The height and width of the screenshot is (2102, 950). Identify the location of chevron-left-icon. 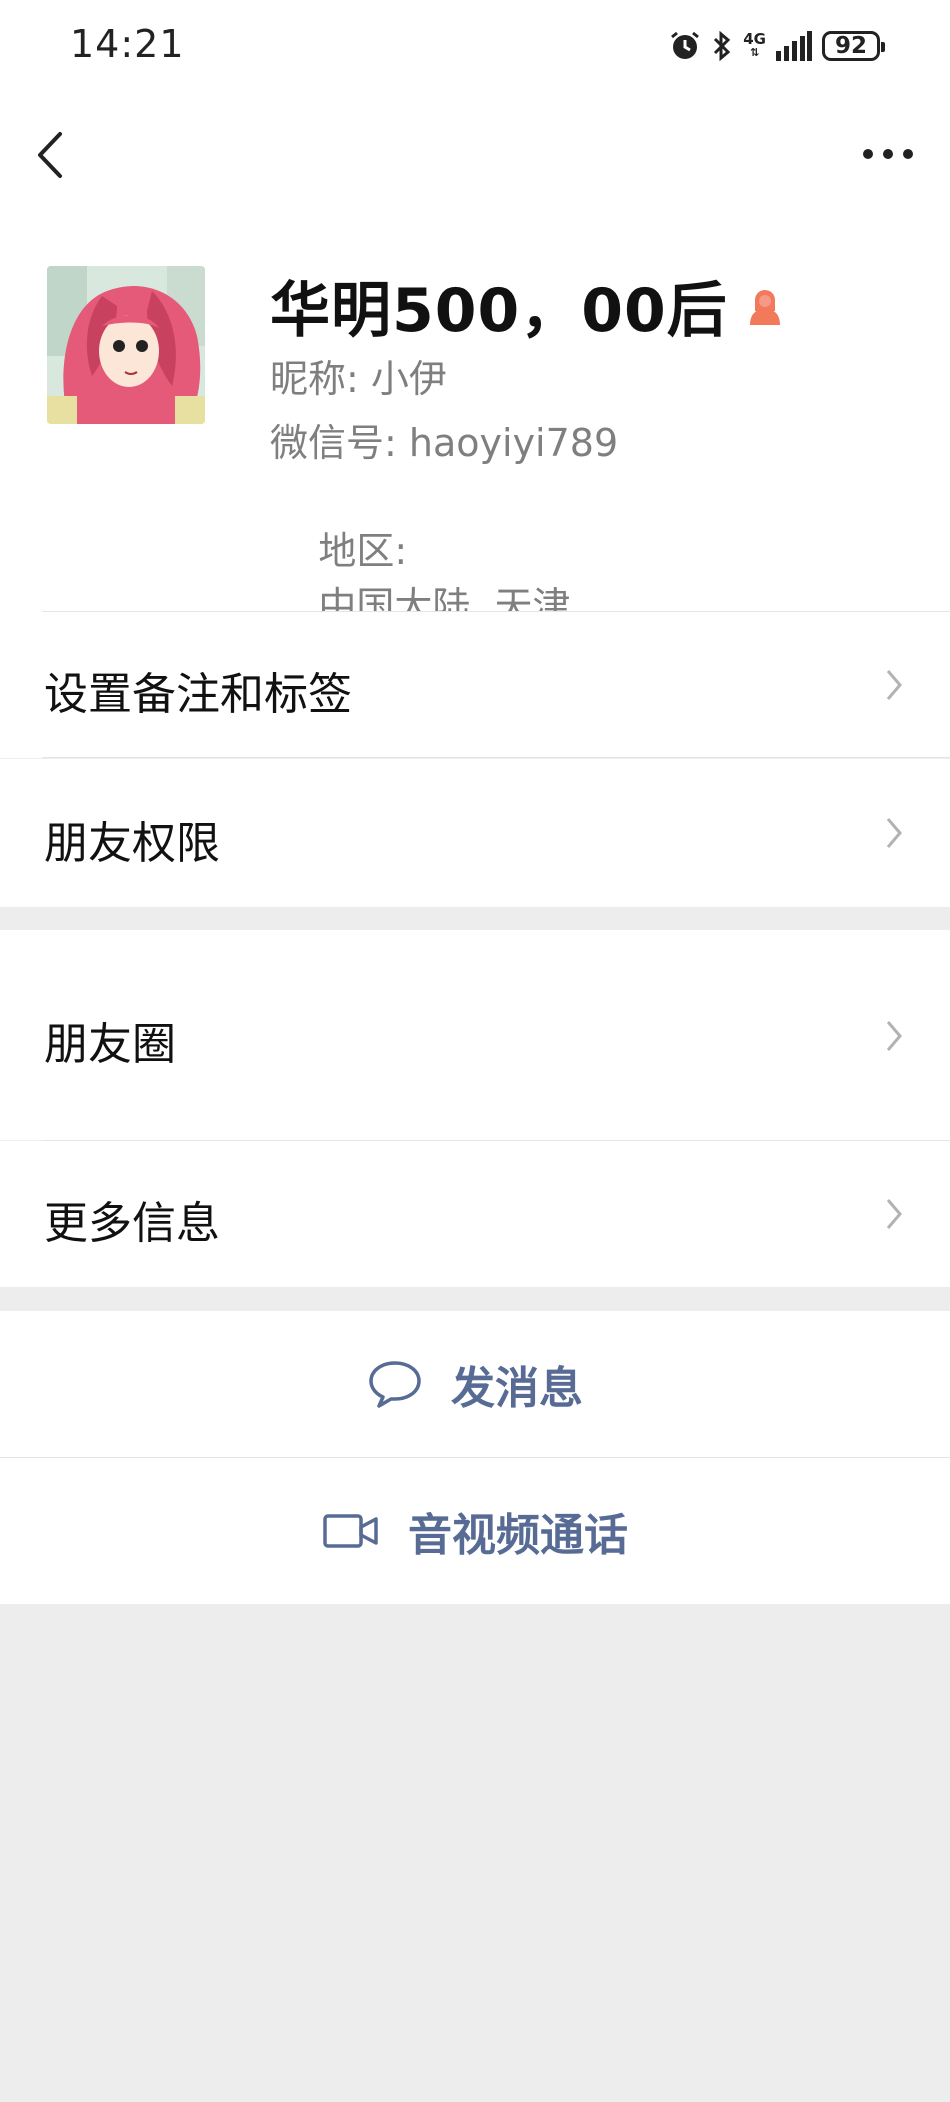
(50, 155).